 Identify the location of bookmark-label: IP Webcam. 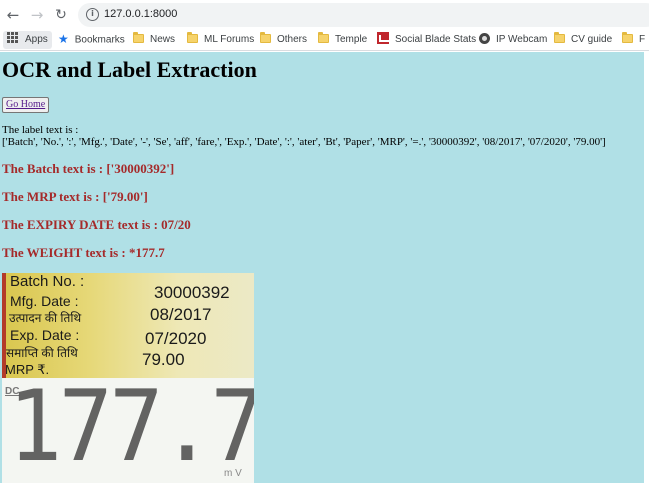
(522, 39).